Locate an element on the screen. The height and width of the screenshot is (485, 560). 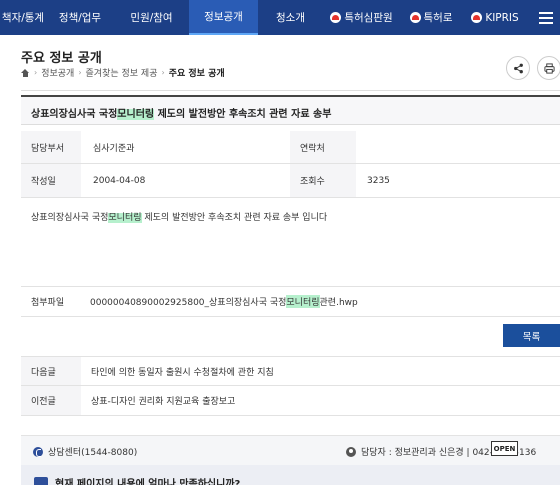
tab-info-disclosure: 정보공개 is located at coordinates (223, 17).